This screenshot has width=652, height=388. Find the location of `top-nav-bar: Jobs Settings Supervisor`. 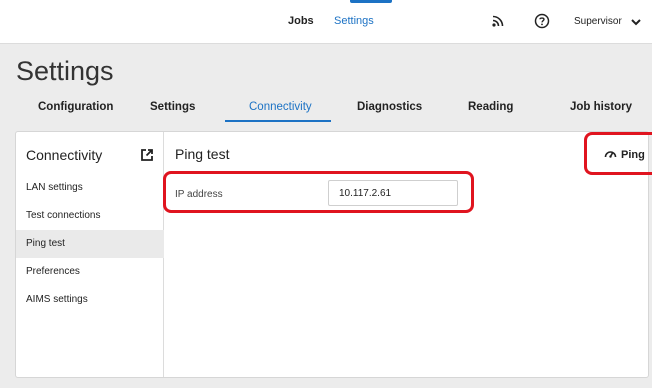

top-nav-bar: Jobs Settings Supervisor is located at coordinates (326, 22).